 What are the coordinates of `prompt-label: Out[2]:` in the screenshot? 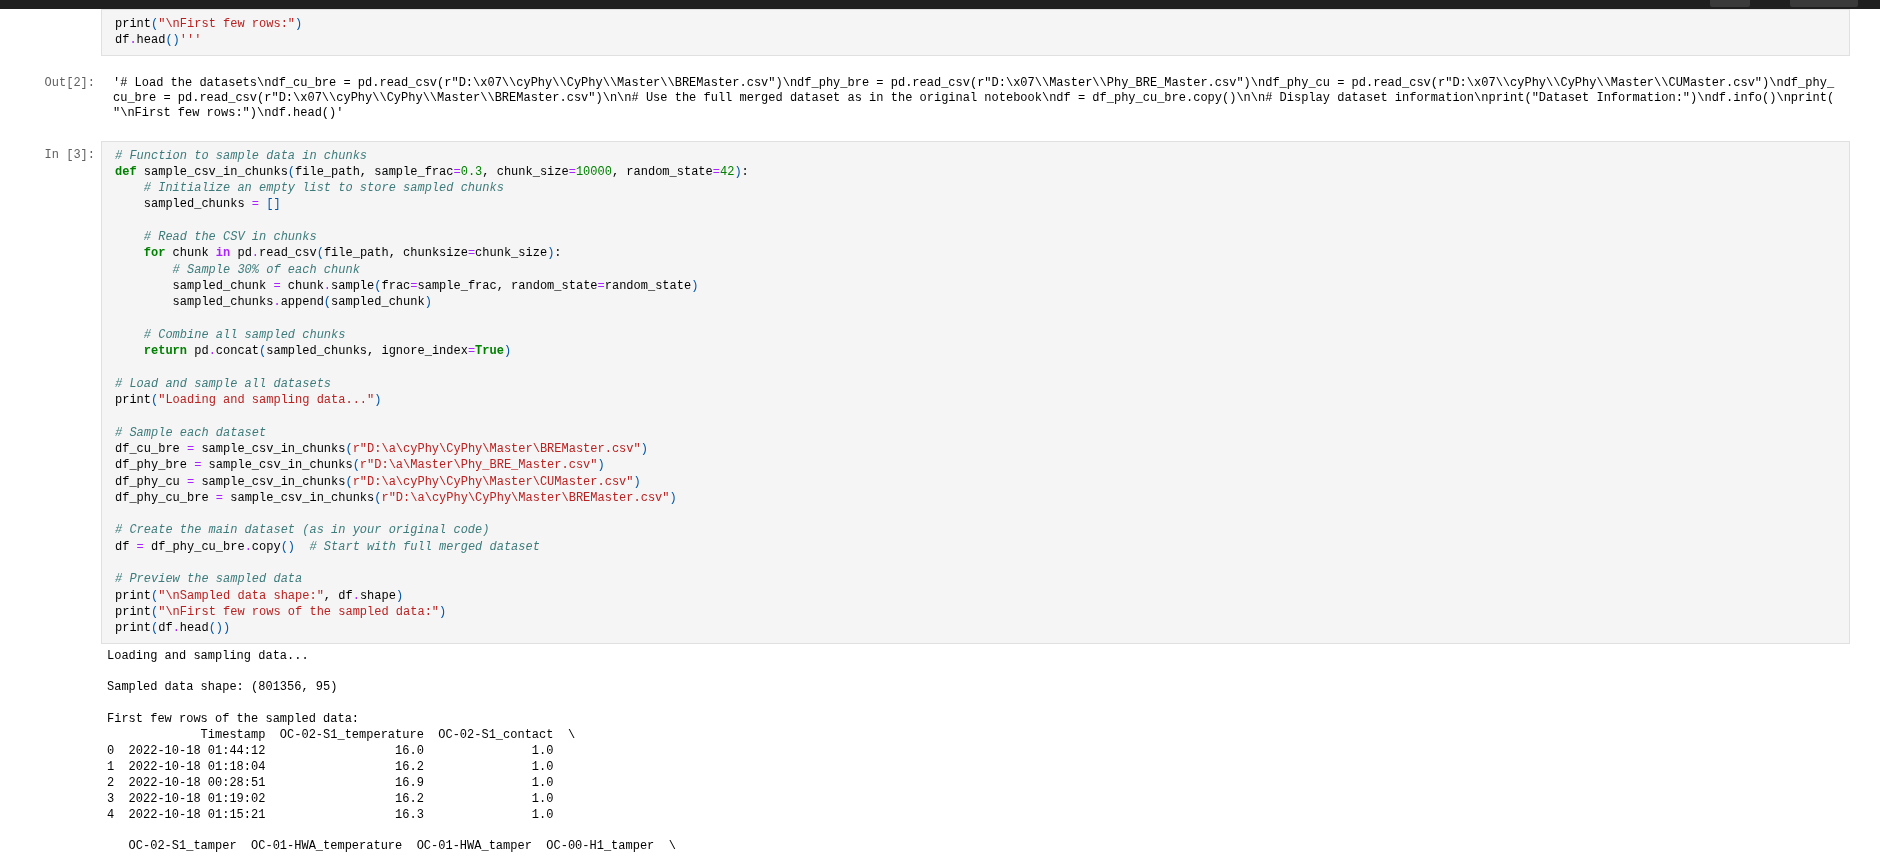 It's located at (69, 83).